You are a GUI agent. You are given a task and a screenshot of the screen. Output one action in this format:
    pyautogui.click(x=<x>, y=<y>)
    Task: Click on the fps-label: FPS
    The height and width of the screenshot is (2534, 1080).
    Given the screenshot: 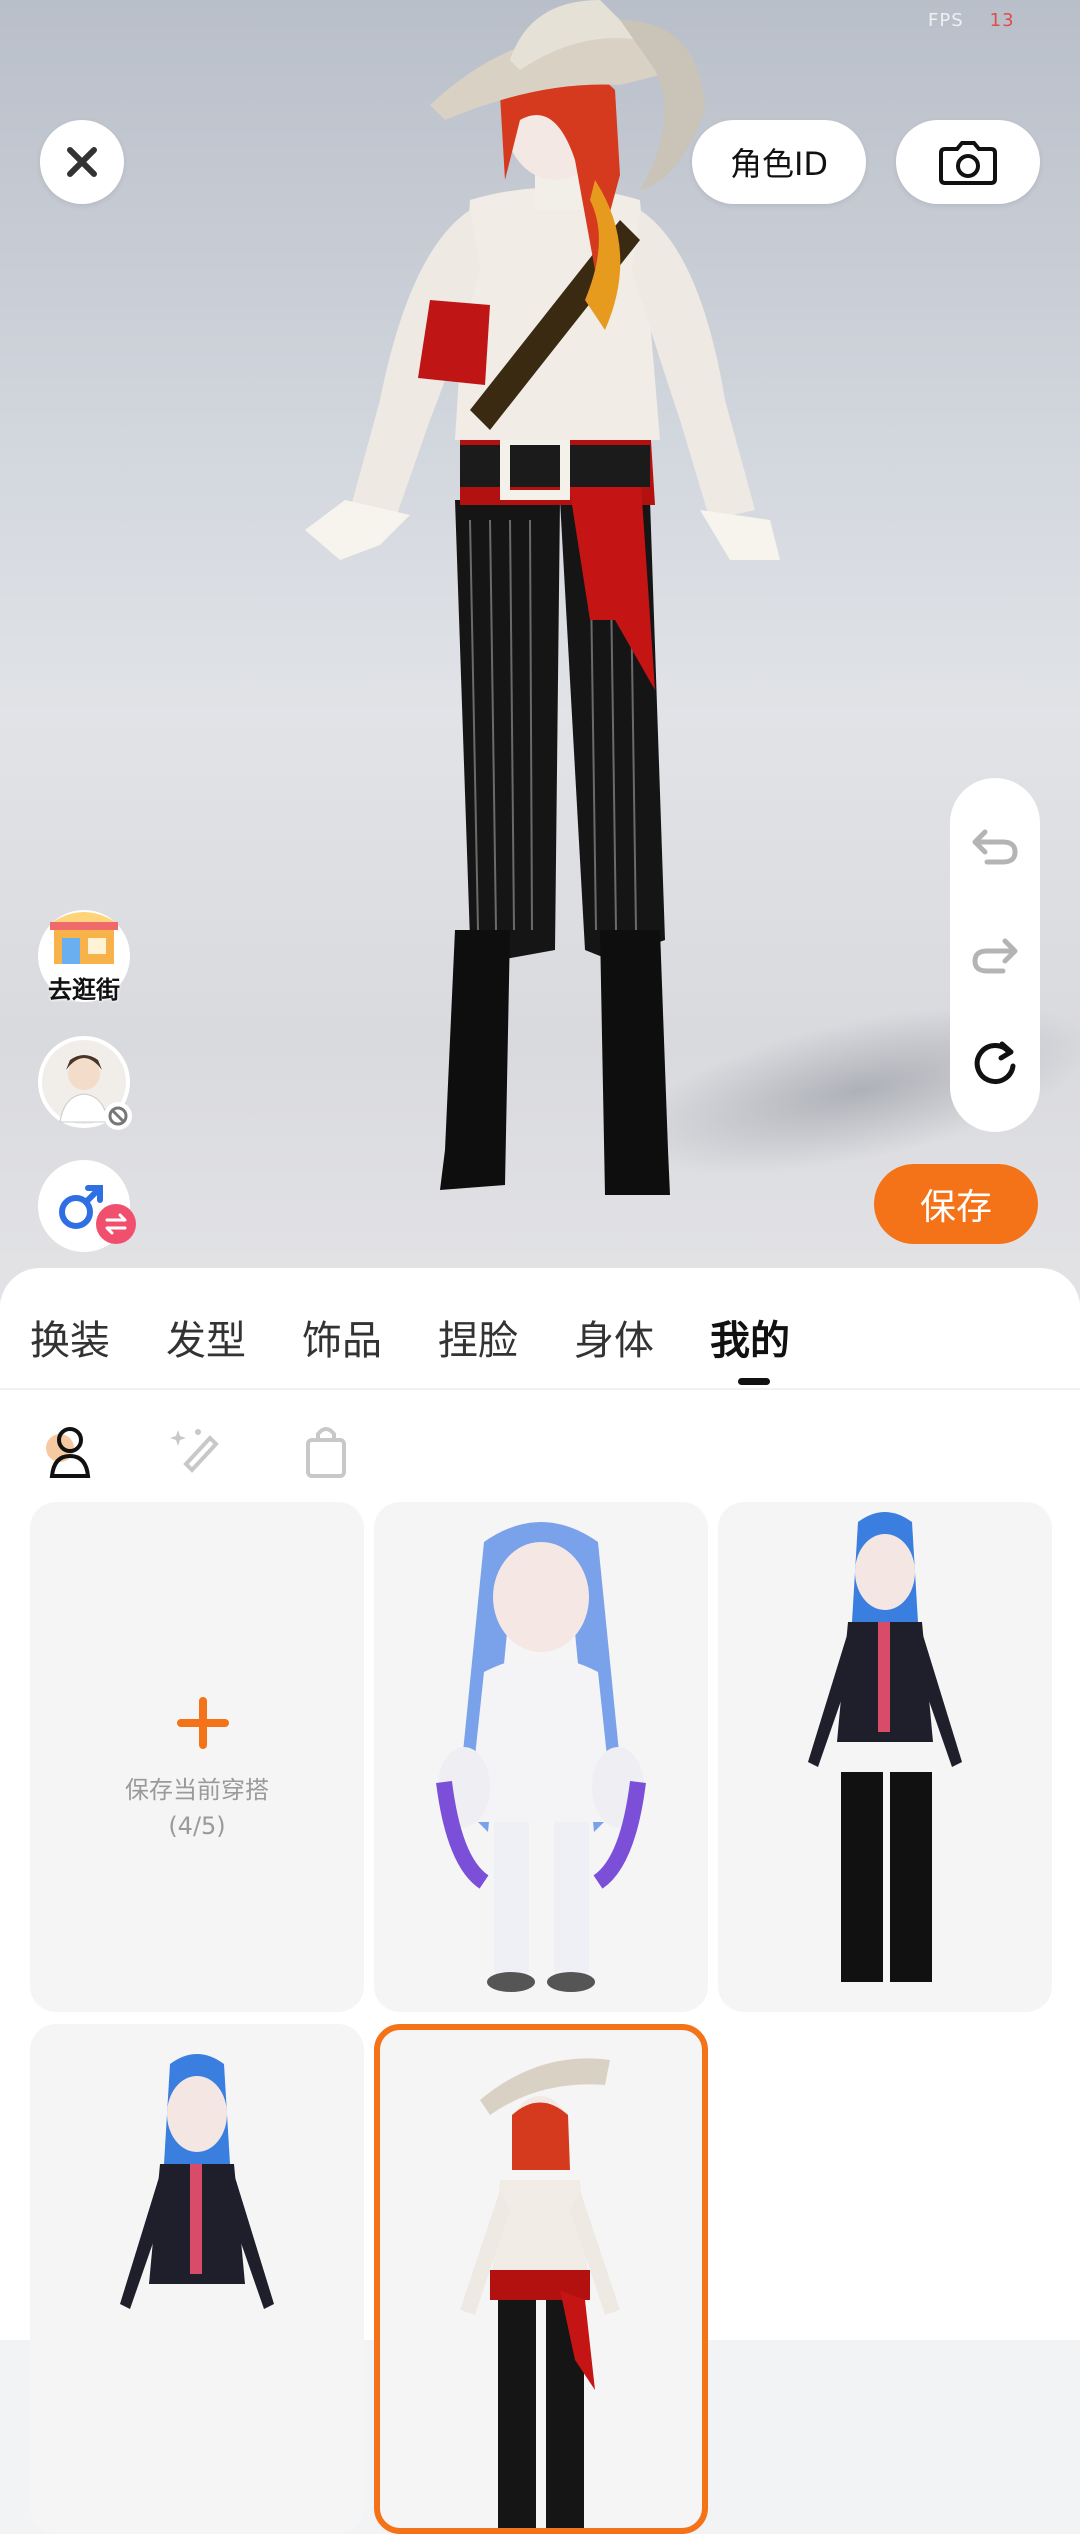 What is the action you would take?
    pyautogui.click(x=946, y=20)
    